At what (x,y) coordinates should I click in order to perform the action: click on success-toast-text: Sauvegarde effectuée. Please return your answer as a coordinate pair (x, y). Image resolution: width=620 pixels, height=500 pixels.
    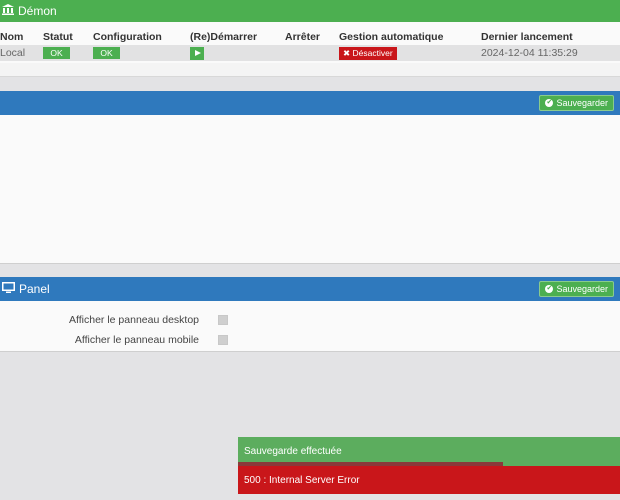
    Looking at the image, I should click on (293, 451).